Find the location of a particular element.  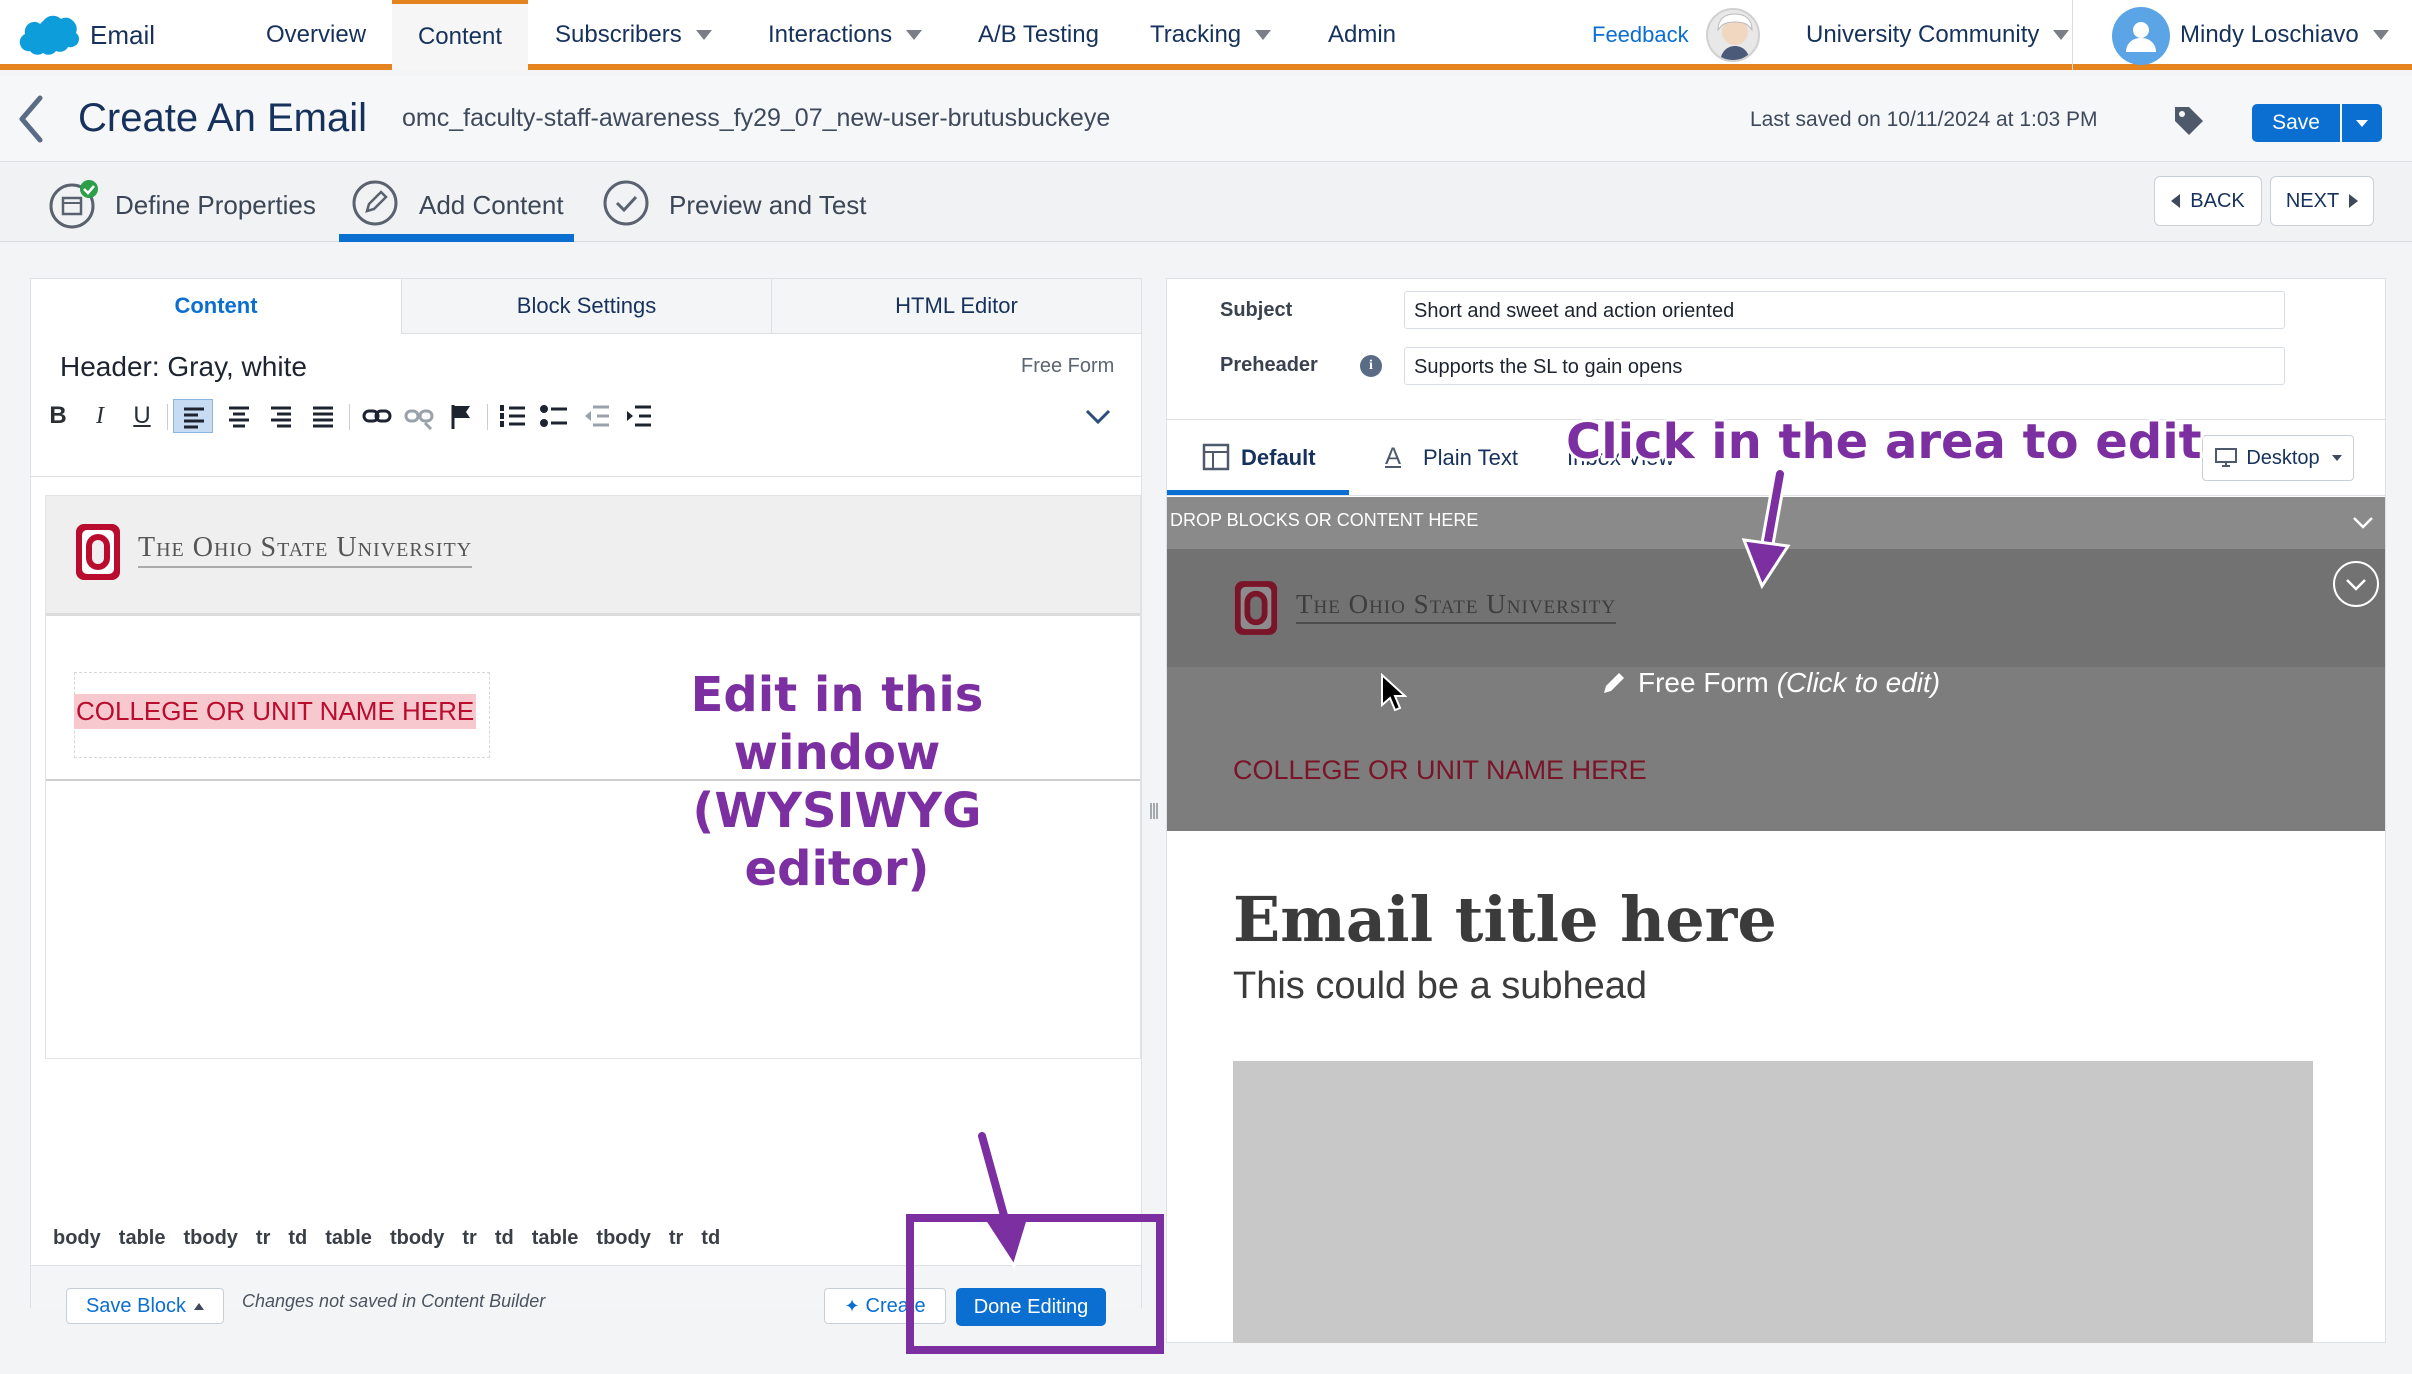

nav-content: Content is located at coordinates (460, 35).